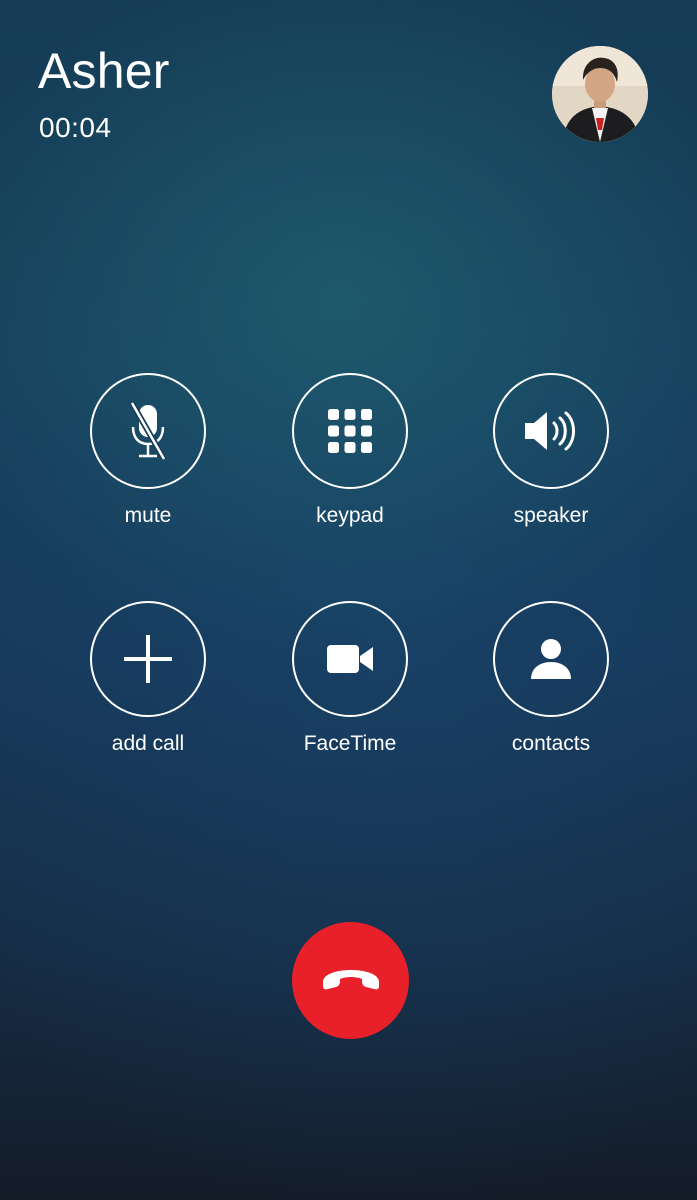 The height and width of the screenshot is (1200, 697). Describe the element at coordinates (75, 127) in the screenshot. I see `call-timer: 00:04` at that location.